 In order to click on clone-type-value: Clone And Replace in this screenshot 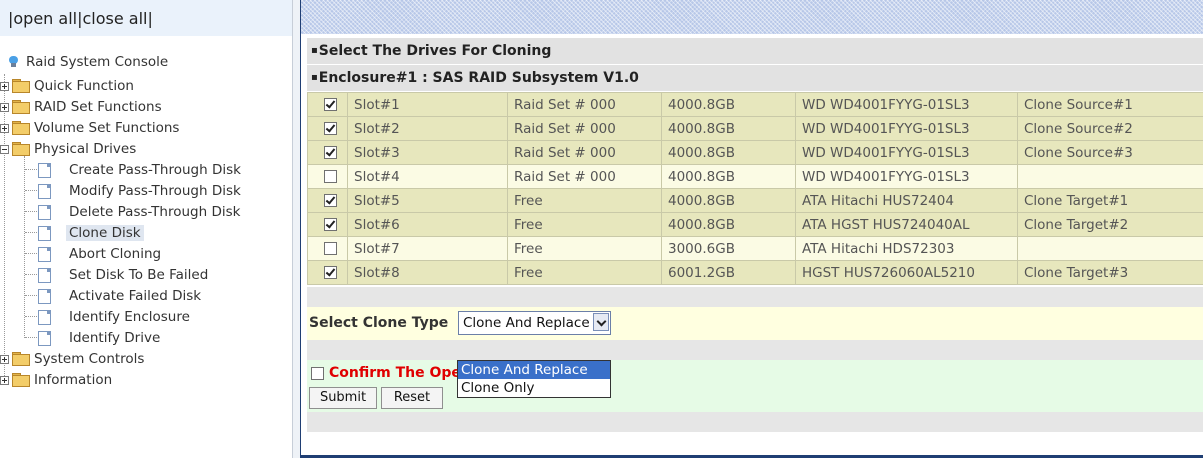, I will do `click(526, 323)`.